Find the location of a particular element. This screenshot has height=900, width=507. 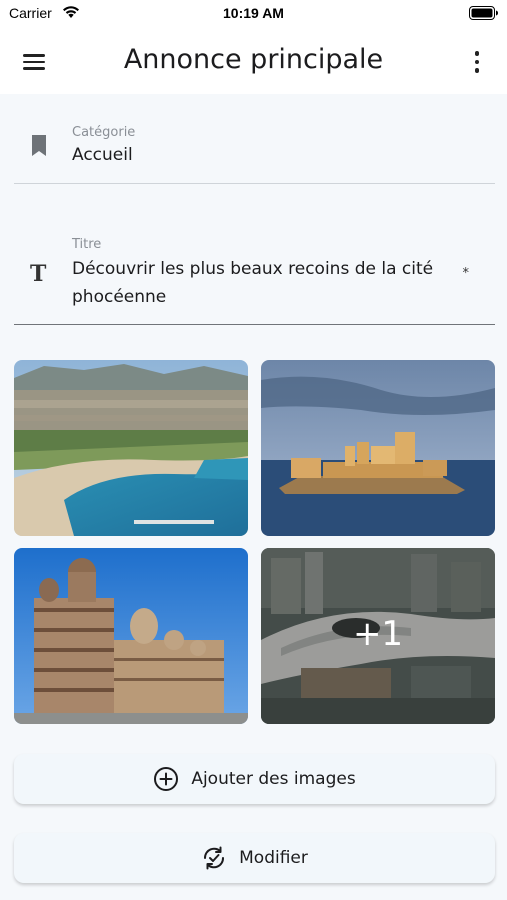

add-images-button: Ajouter des images is located at coordinates (254, 779).